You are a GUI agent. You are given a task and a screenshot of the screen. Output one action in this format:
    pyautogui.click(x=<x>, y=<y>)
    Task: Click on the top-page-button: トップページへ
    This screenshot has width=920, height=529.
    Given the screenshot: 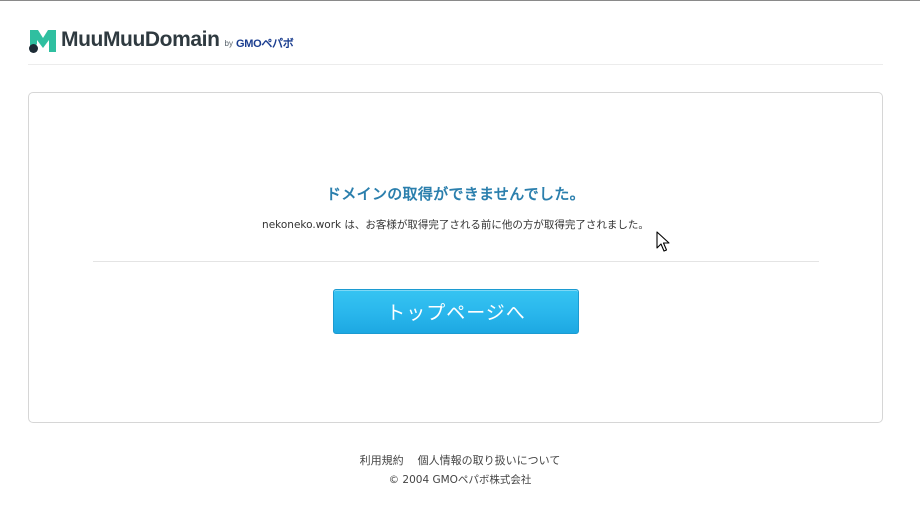 What is the action you would take?
    pyautogui.click(x=456, y=311)
    